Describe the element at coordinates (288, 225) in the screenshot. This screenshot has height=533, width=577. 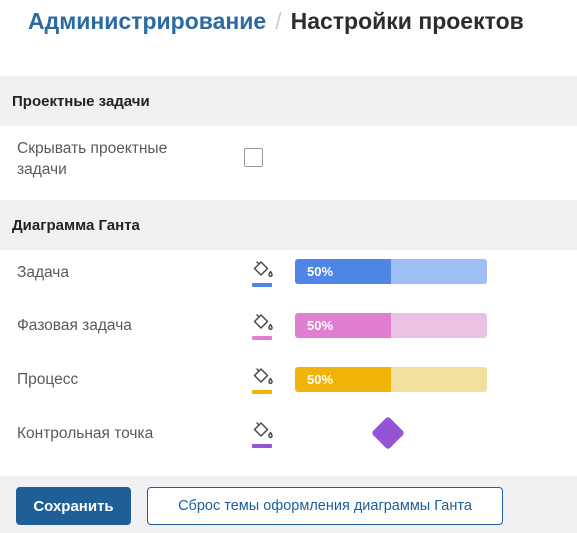
I see `section-header-gantt: Диаграмма Ганта` at that location.